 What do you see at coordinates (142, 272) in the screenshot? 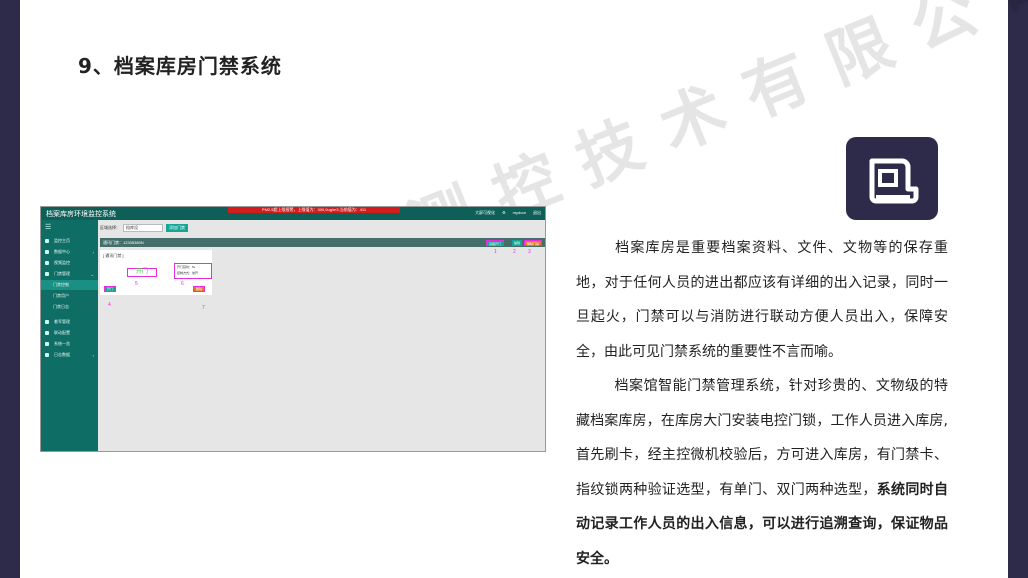
I see `door-state-text: 开门` at bounding box center [142, 272].